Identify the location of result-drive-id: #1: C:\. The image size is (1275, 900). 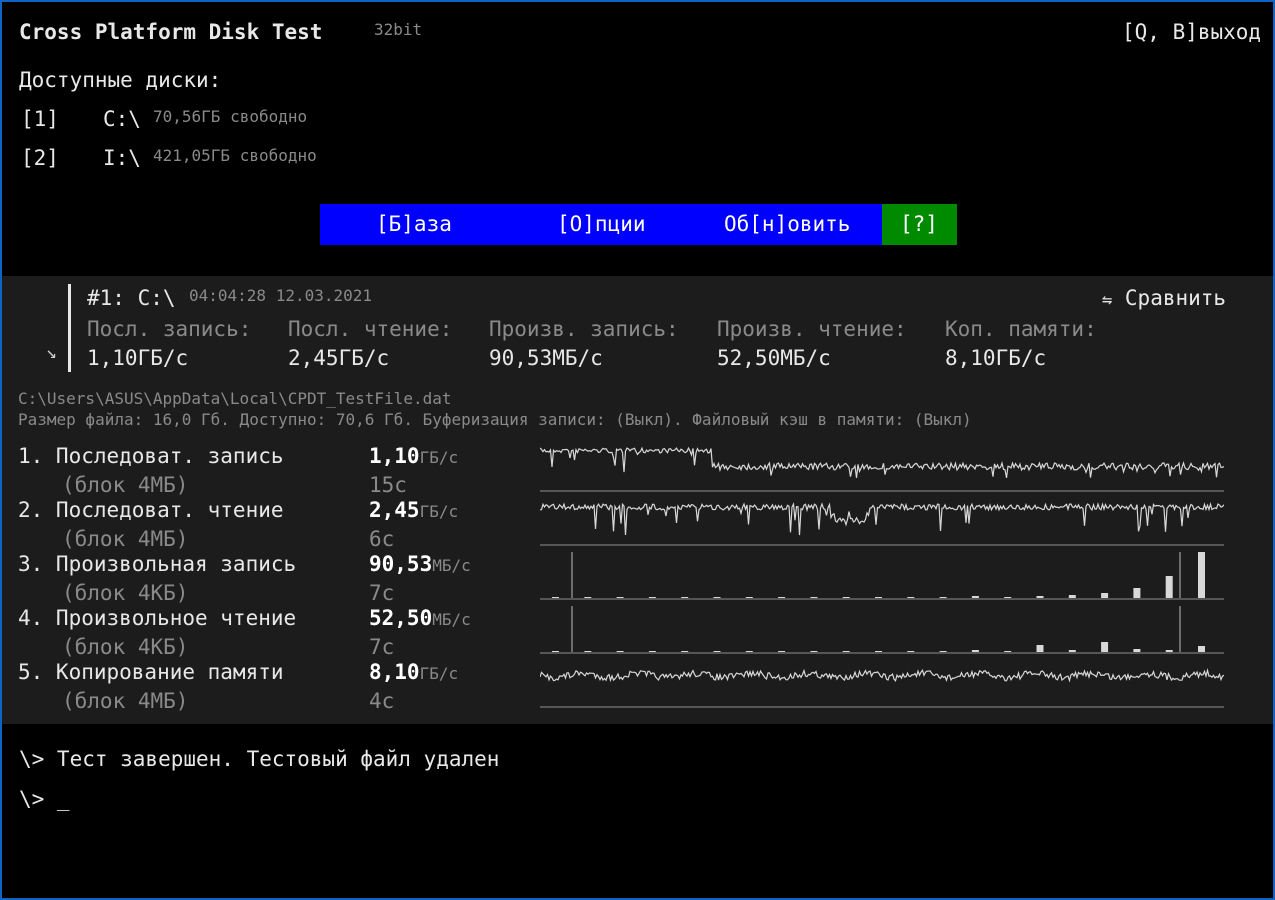
(131, 298).